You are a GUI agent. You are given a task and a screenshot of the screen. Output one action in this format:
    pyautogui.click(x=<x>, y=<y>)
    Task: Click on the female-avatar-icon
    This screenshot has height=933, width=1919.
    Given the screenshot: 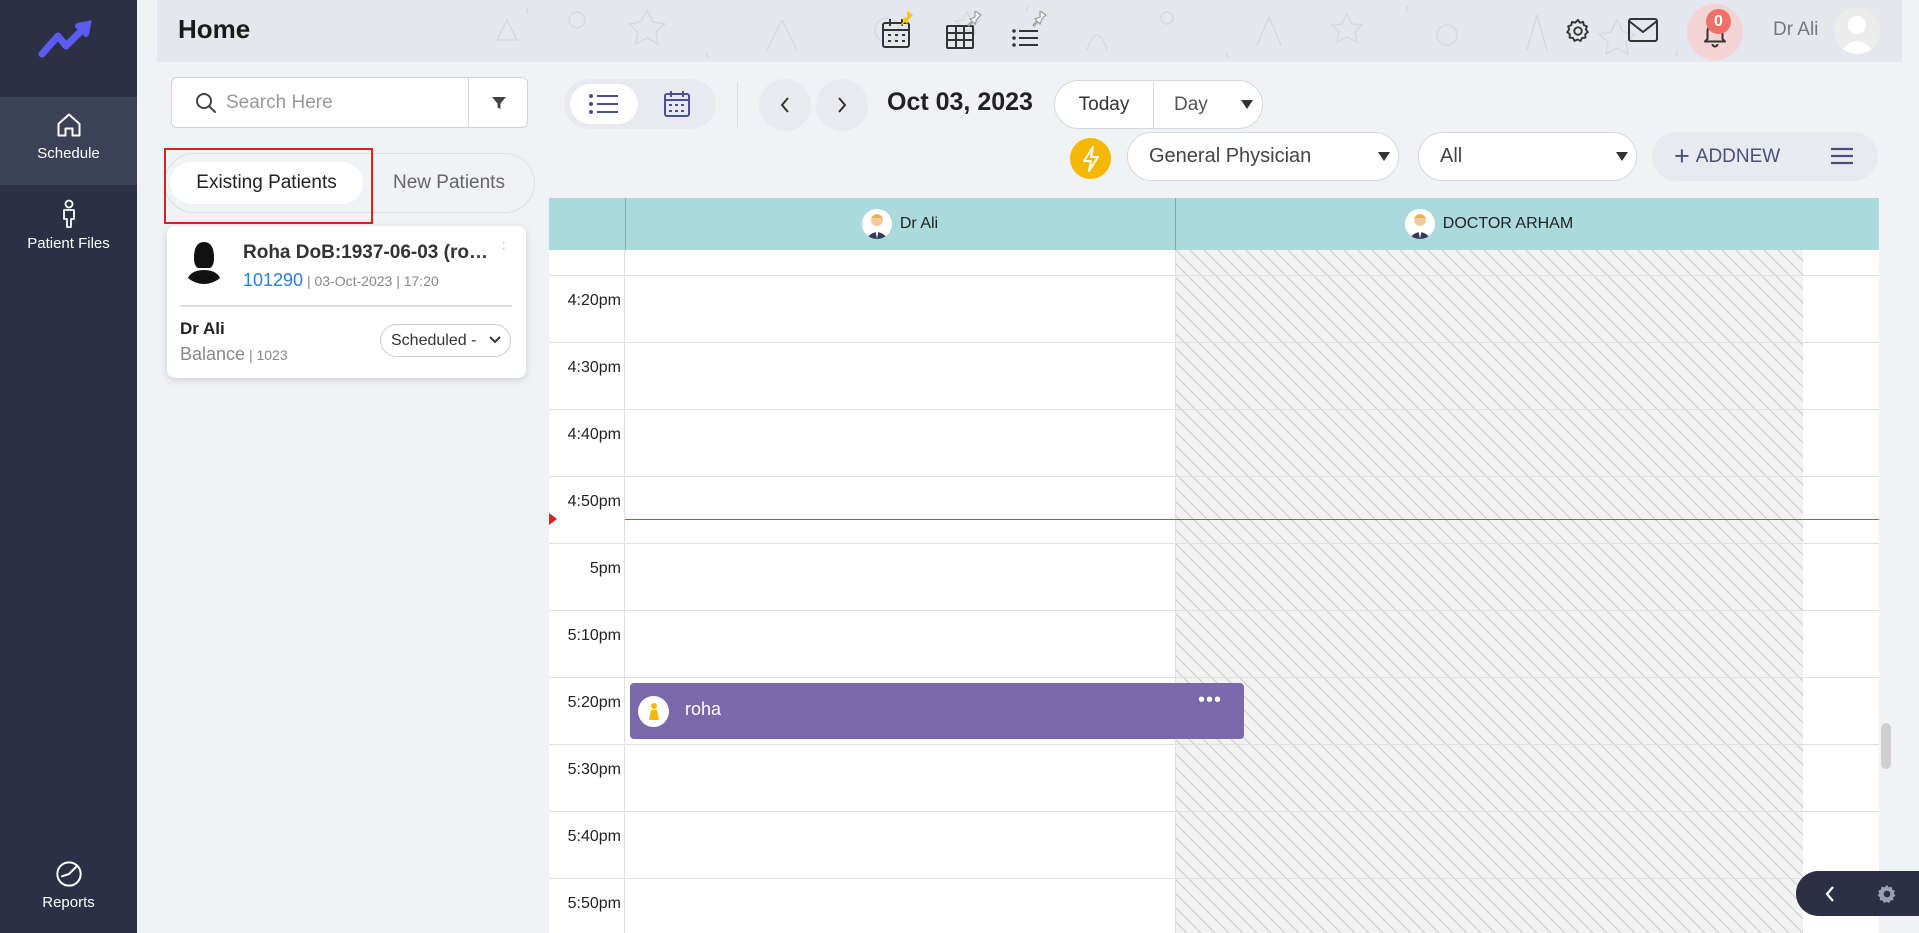 What is the action you would take?
    pyautogui.click(x=204, y=260)
    